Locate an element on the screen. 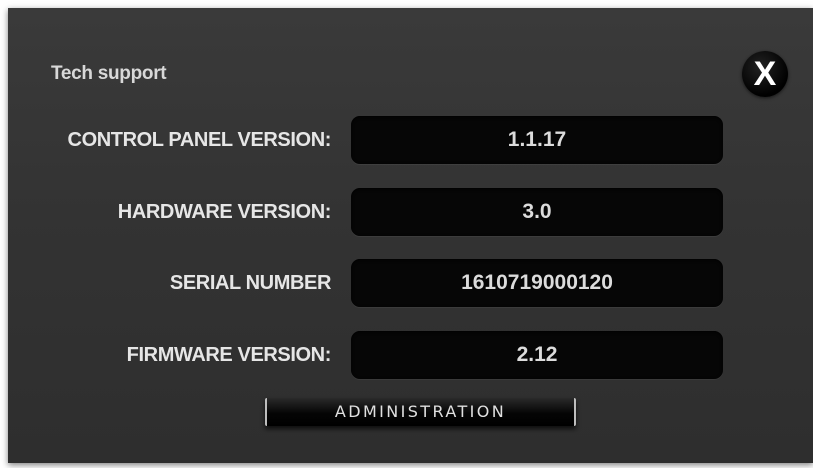 The width and height of the screenshot is (813, 468). control-panel-version-row: CONTROL PANEL VERSION: 1.1.17 is located at coordinates (410, 140).